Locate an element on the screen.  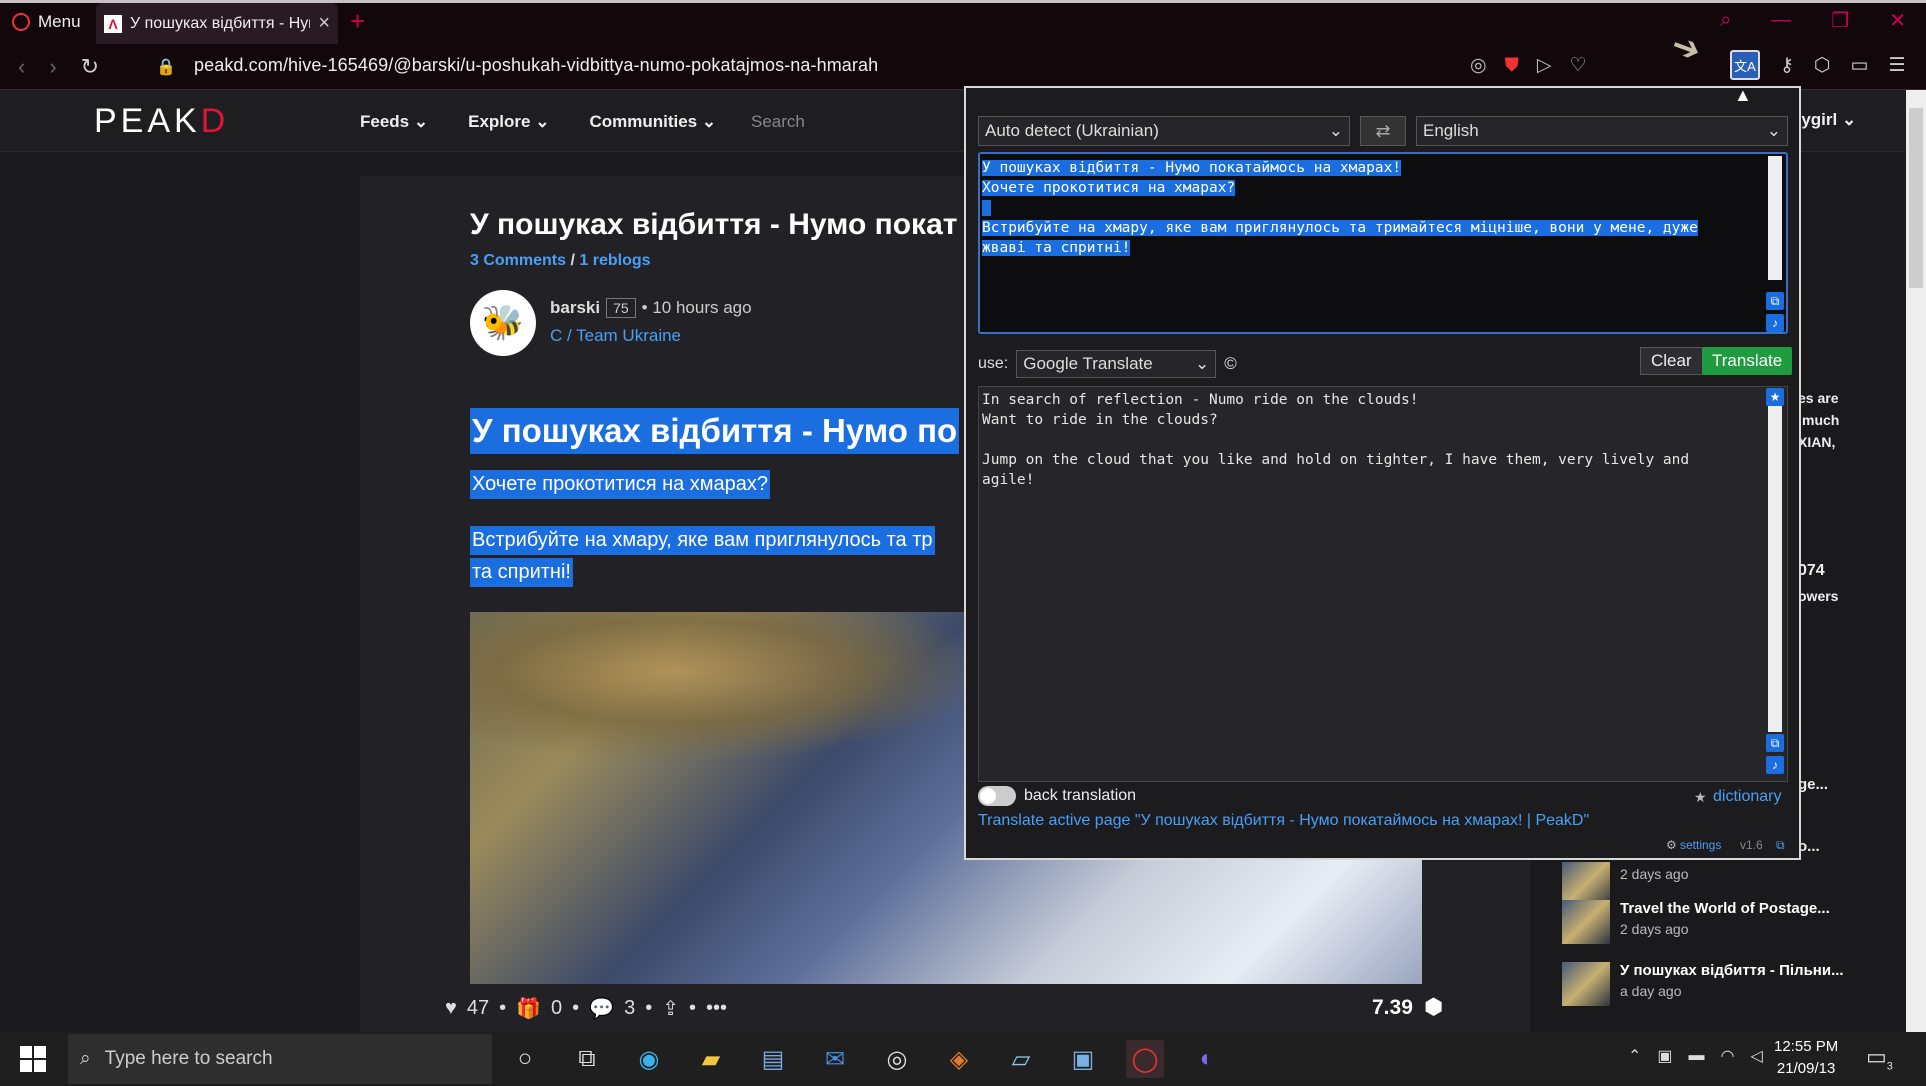
opera-taskbar-icon: ◯ is located at coordinates (1145, 1059).